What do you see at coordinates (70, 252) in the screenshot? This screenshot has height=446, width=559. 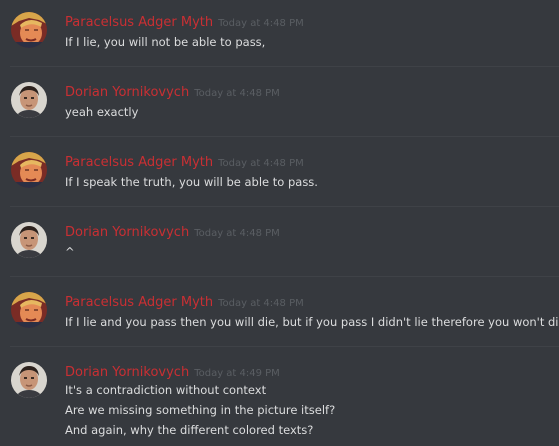 I see `message-text: ^` at bounding box center [70, 252].